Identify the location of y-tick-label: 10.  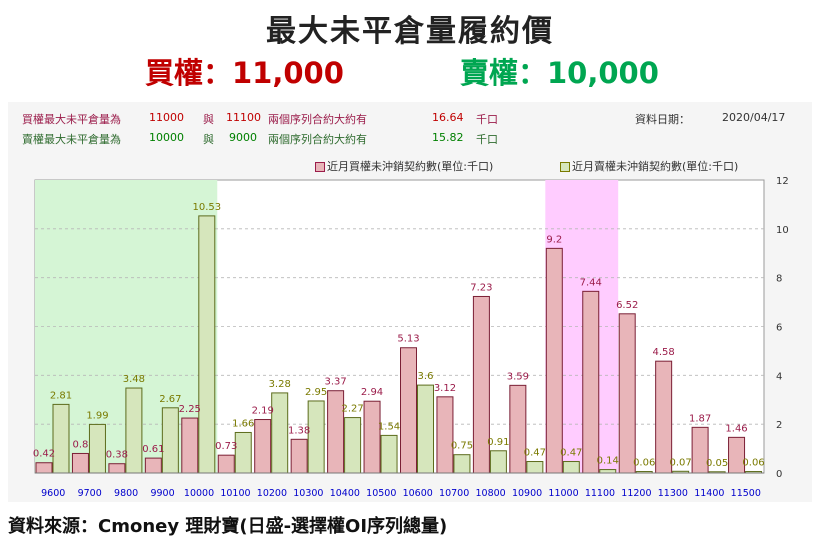
(782, 230).